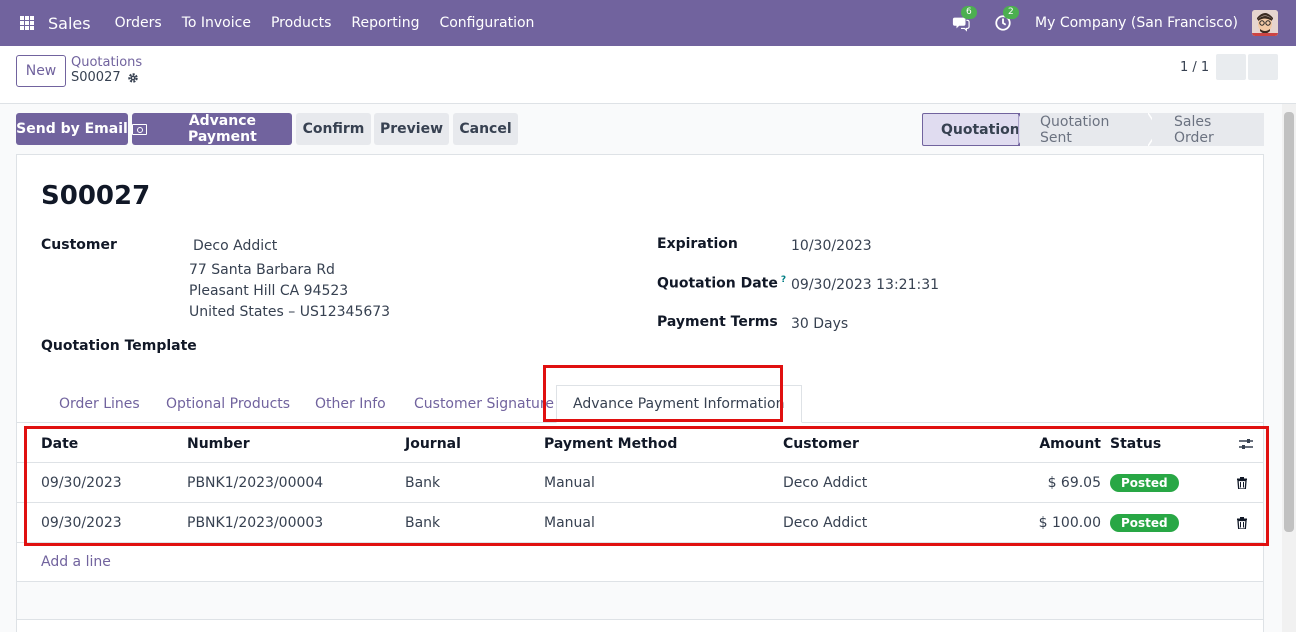 This screenshot has height=632, width=1296. Describe the element at coordinates (216, 23) in the screenshot. I see `menu-to-invoice: To Invoice` at that location.